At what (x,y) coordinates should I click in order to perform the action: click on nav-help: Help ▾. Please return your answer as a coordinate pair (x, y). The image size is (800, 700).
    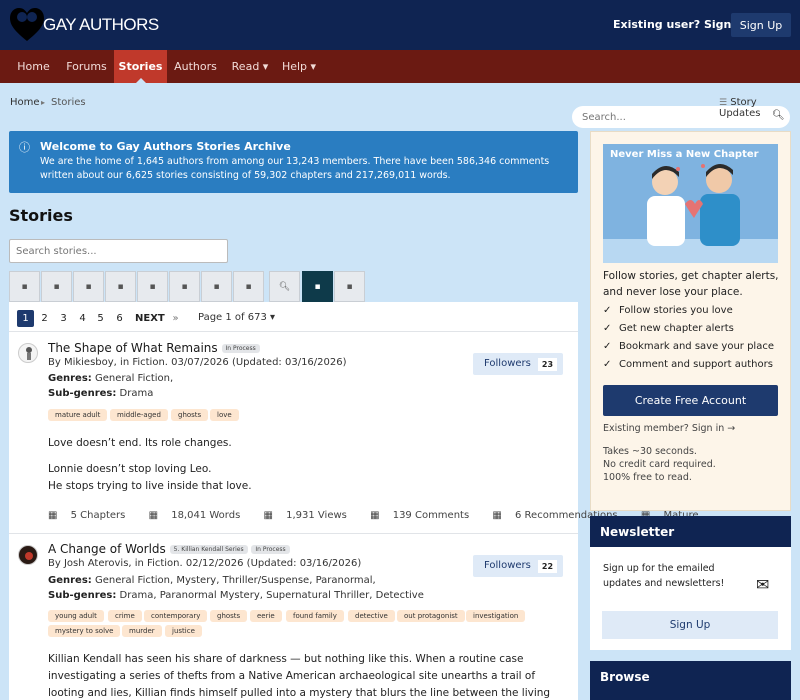
    Looking at the image, I should click on (299, 66).